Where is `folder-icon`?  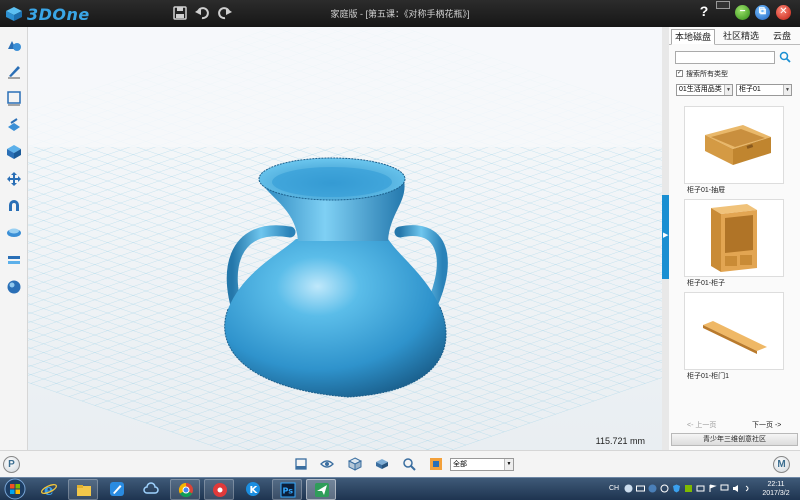 folder-icon is located at coordinates (84, 490).